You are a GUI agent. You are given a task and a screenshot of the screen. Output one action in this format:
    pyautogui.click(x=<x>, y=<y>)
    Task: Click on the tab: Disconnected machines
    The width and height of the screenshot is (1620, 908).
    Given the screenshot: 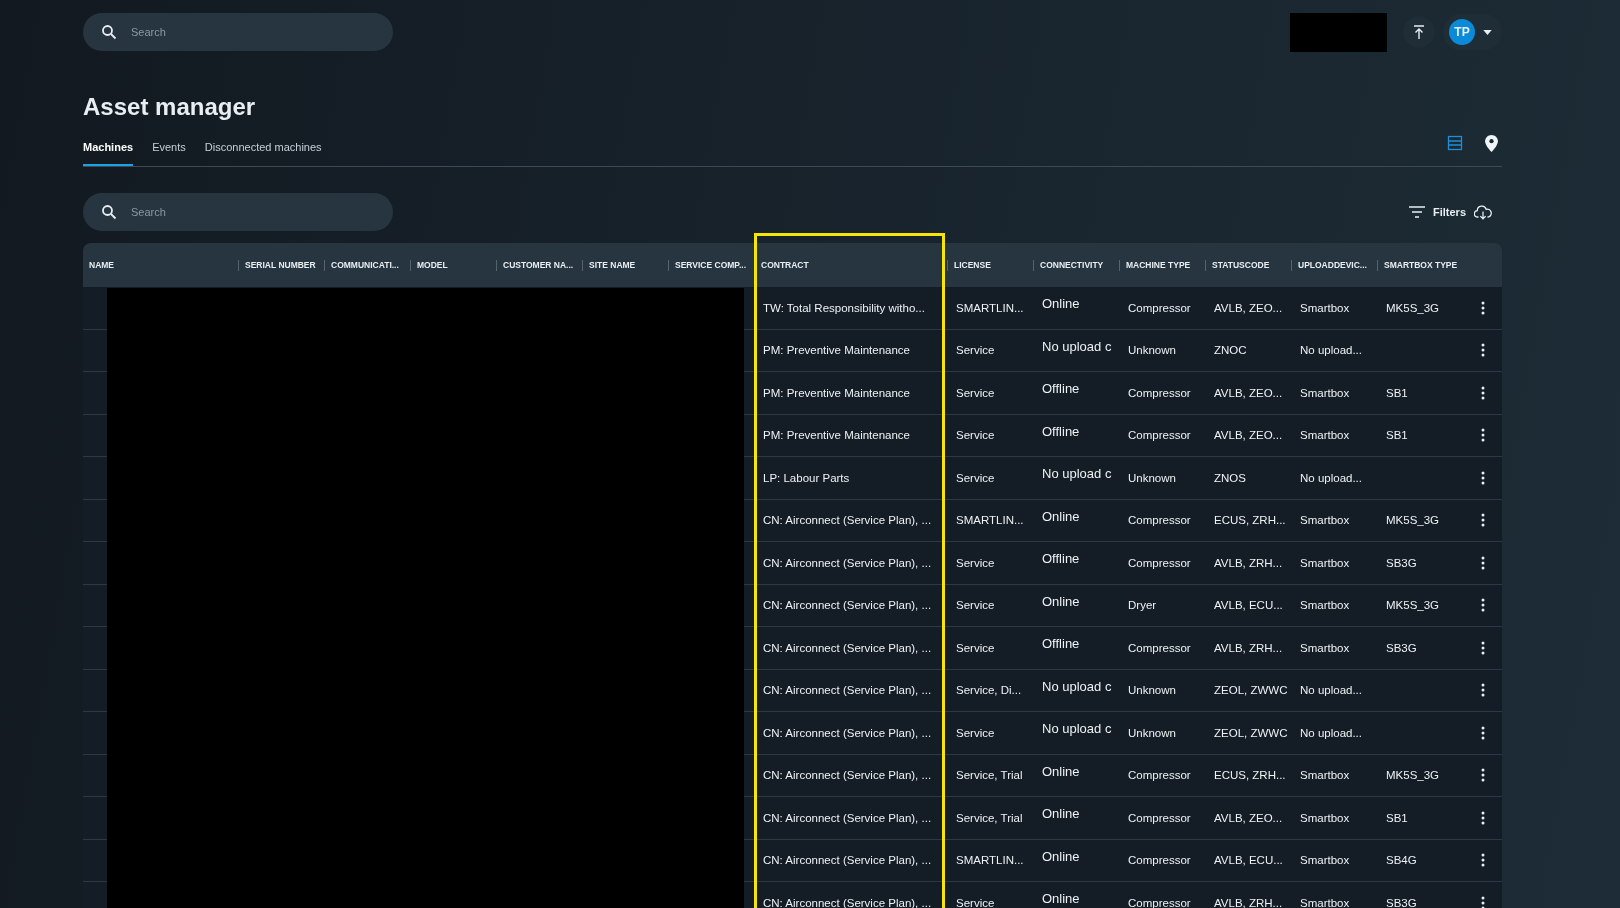 What is the action you would take?
    pyautogui.click(x=263, y=151)
    